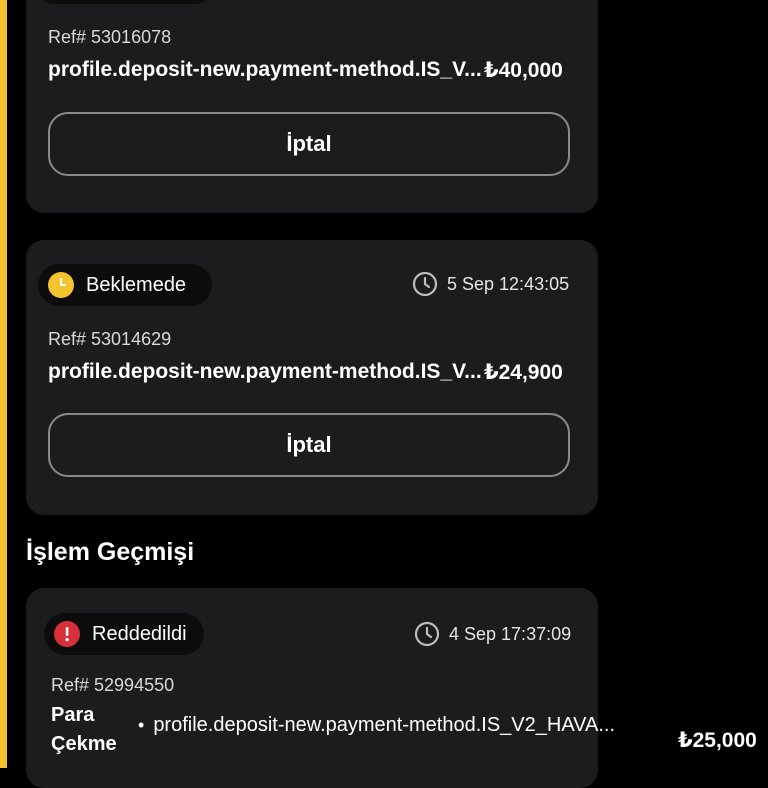 Image resolution: width=768 pixels, height=788 pixels. Describe the element at coordinates (73, 715) in the screenshot. I see `transaction-type-line: Para` at that location.